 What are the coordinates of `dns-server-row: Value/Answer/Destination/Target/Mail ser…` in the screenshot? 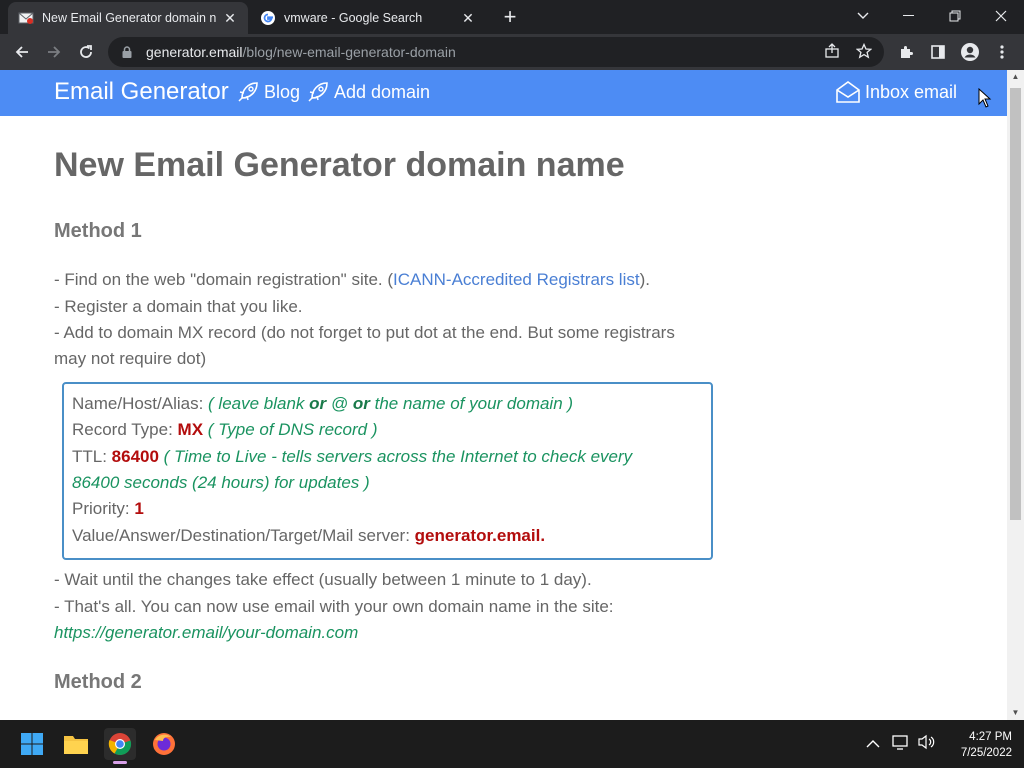 It's located at (309, 535).